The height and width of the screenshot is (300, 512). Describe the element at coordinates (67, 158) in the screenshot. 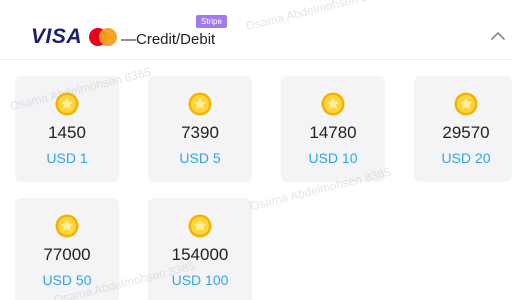

I see `package-price: USD 1` at that location.